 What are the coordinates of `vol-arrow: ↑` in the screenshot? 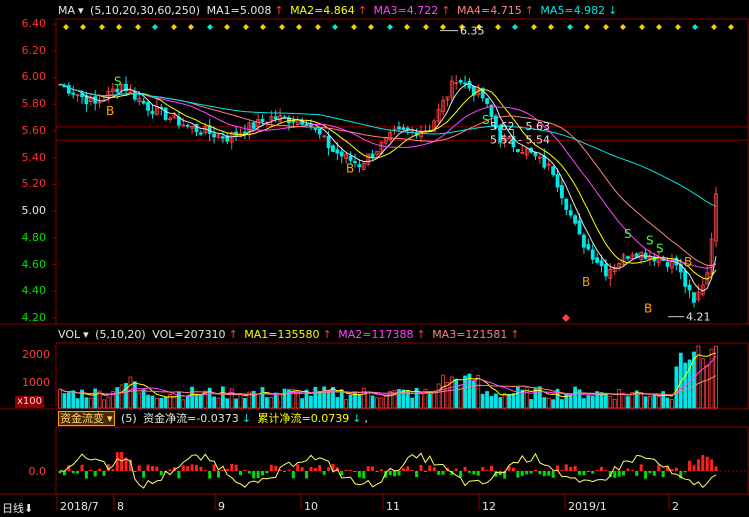 It's located at (233, 334).